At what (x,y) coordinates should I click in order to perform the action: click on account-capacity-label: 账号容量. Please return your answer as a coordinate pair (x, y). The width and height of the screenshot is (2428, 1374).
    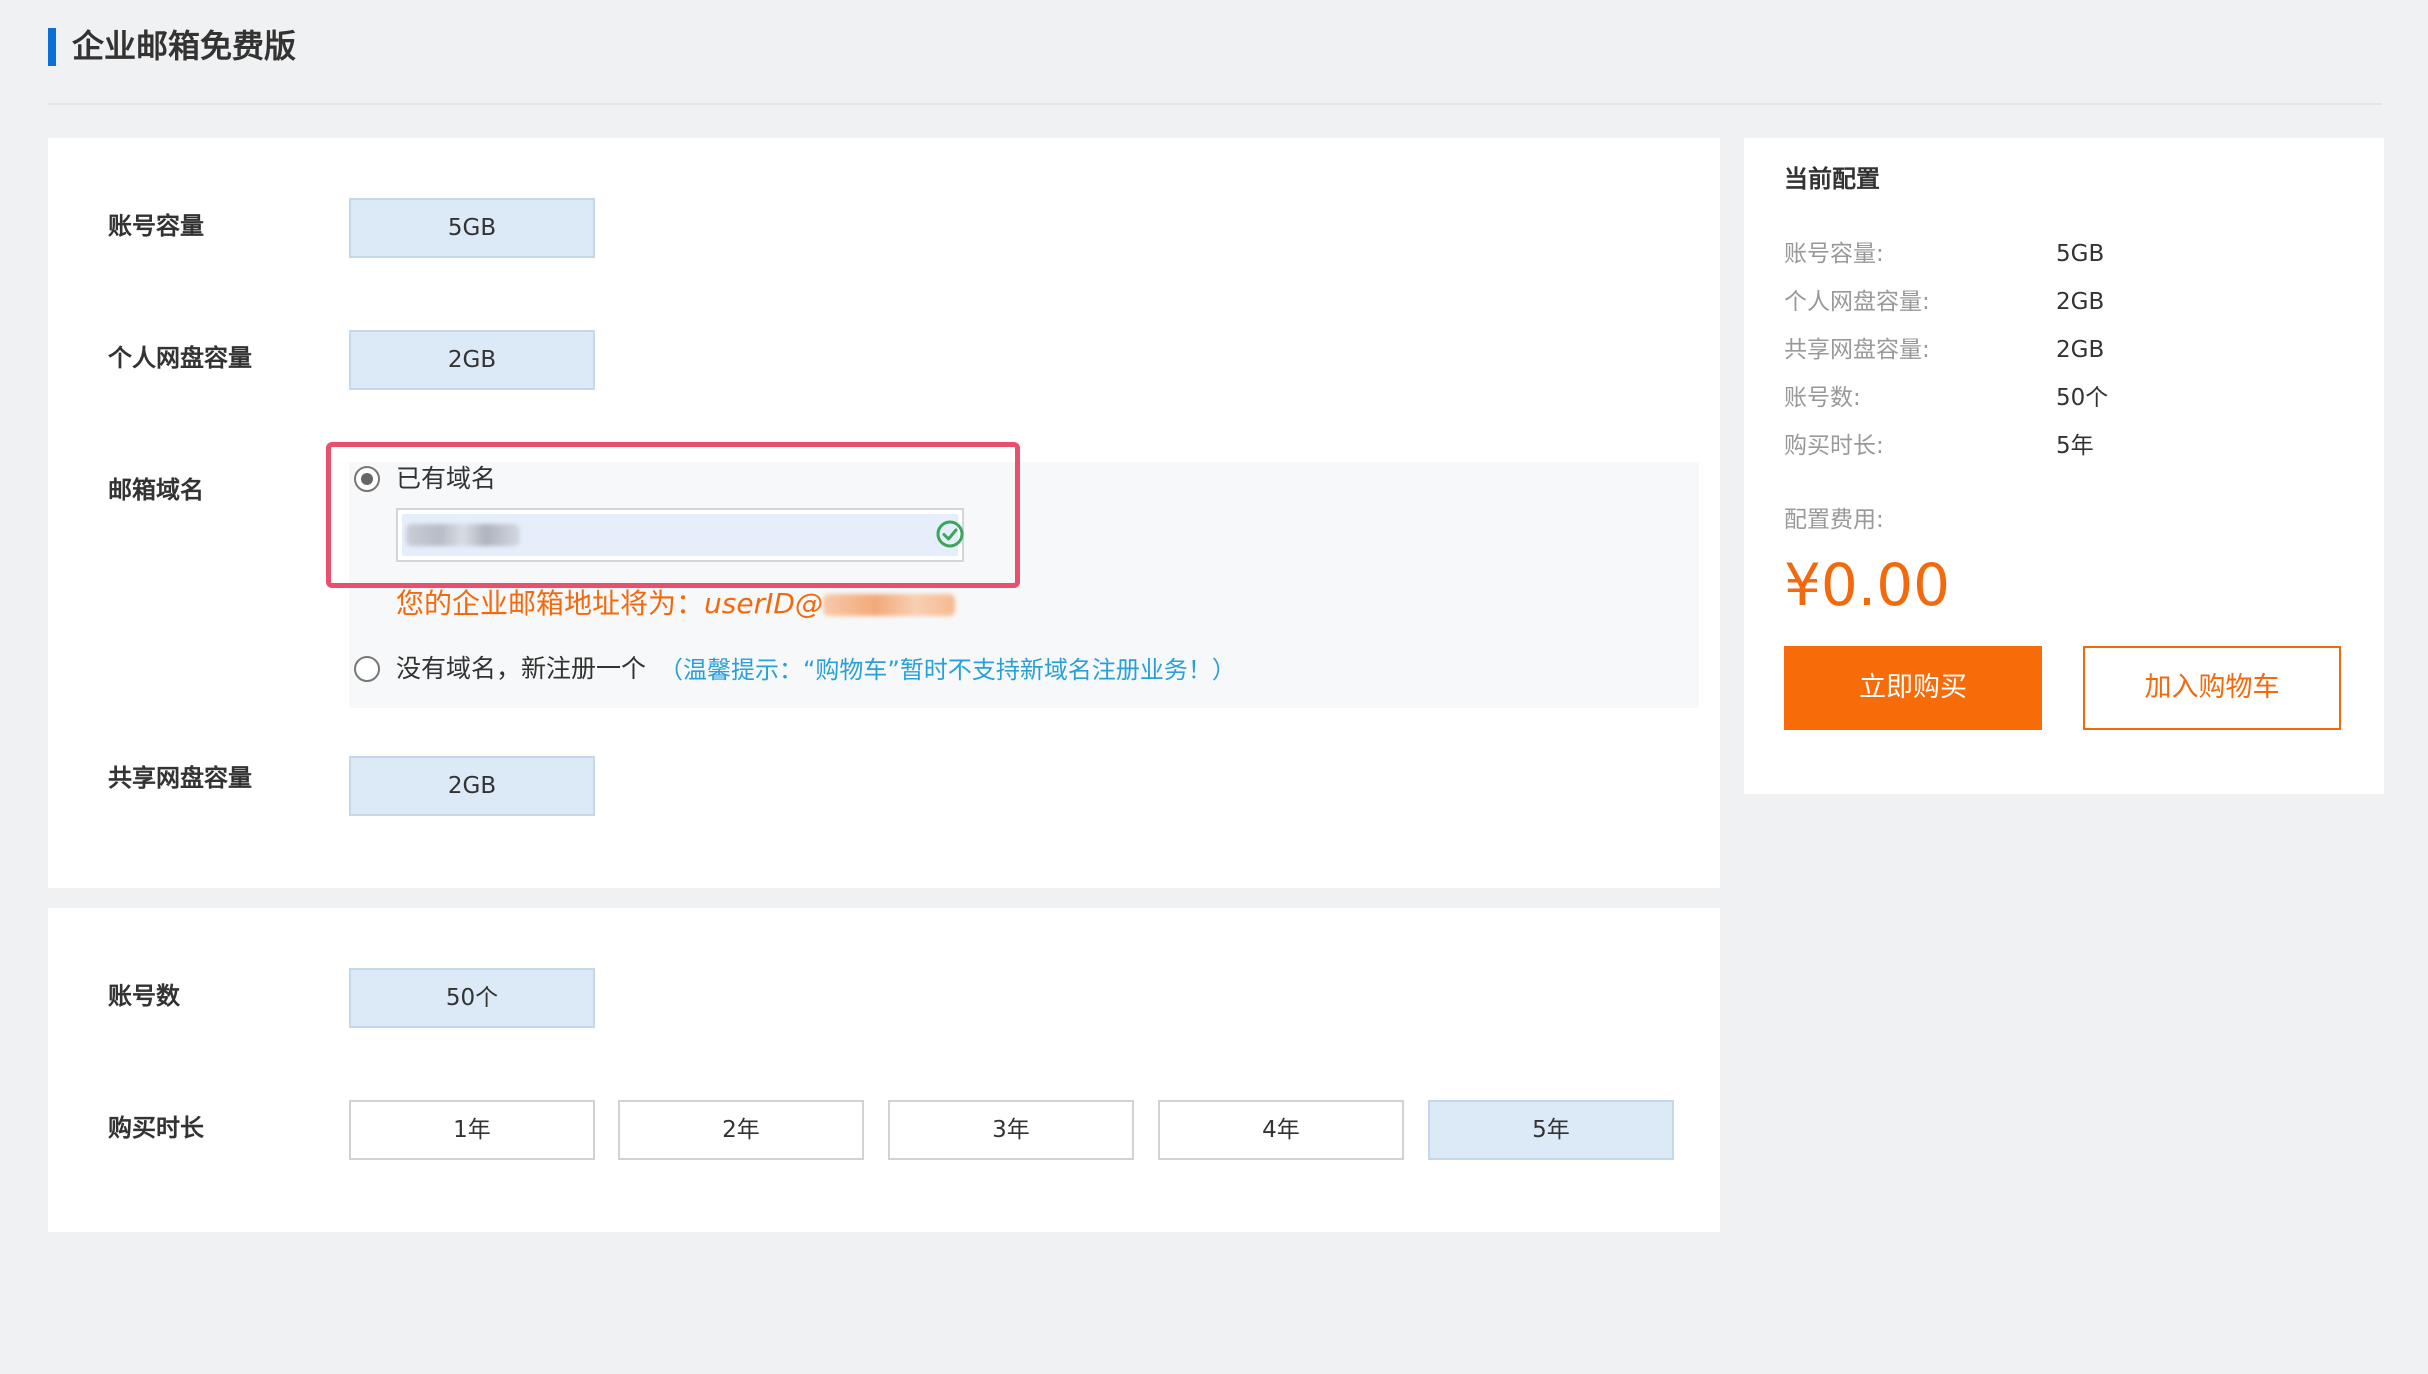
    Looking at the image, I should click on (156, 226).